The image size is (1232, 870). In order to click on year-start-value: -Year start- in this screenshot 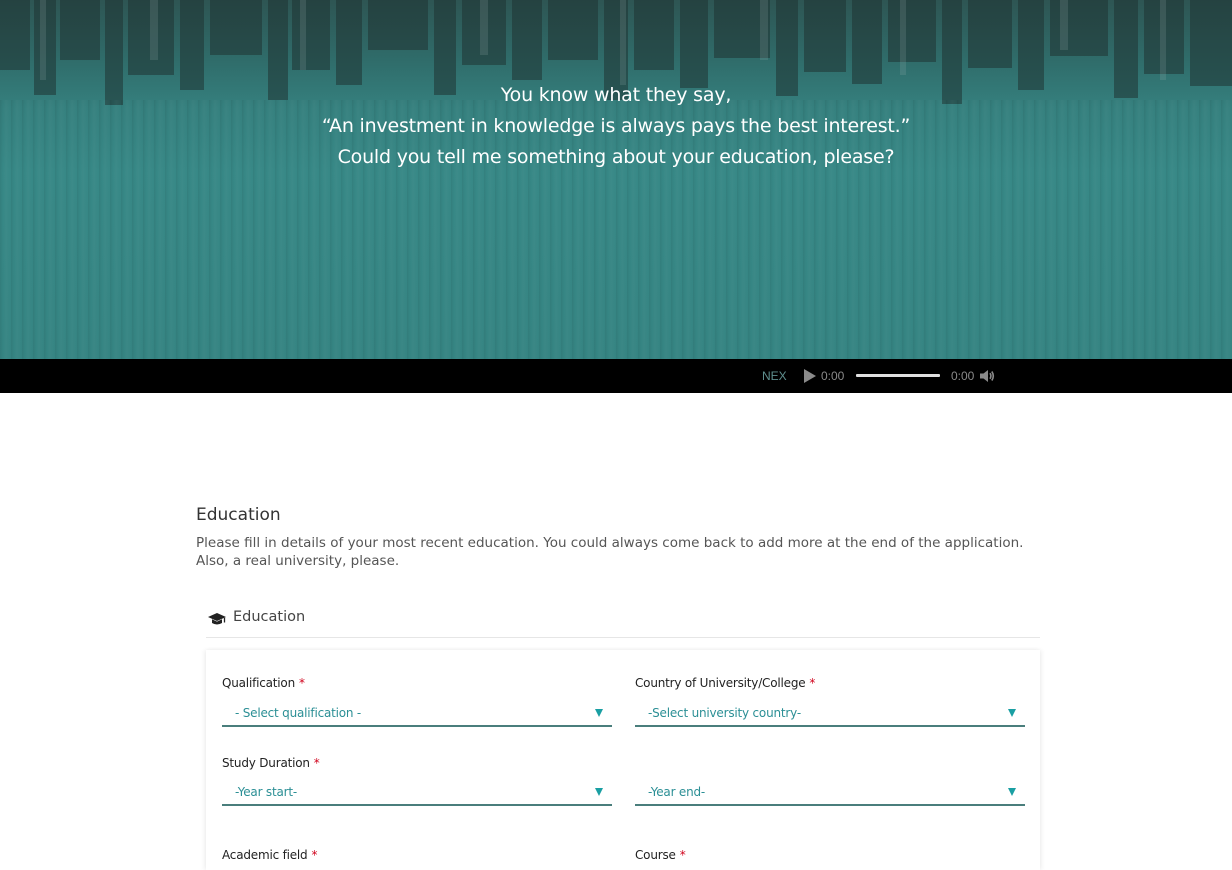, I will do `click(266, 792)`.